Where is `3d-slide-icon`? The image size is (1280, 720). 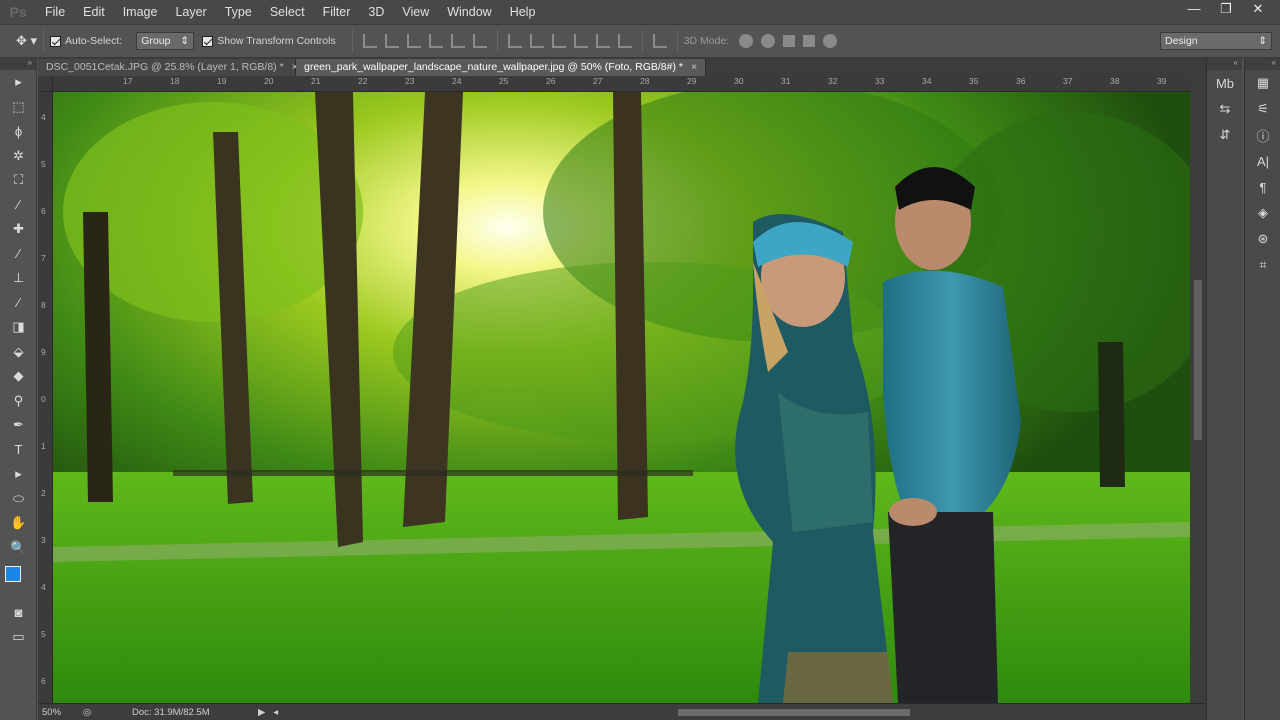 3d-slide-icon is located at coordinates (809, 41).